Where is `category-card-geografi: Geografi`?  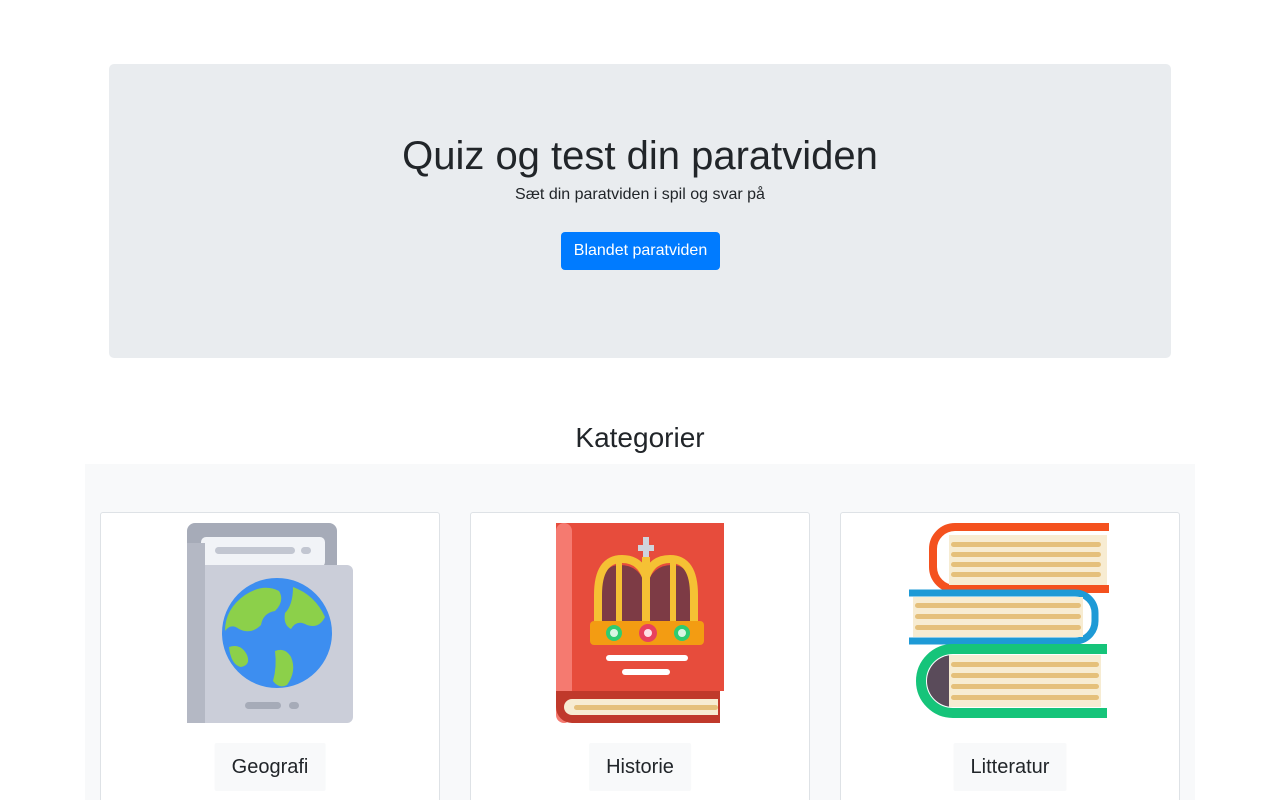
category-card-geografi: Geografi is located at coordinates (270, 656).